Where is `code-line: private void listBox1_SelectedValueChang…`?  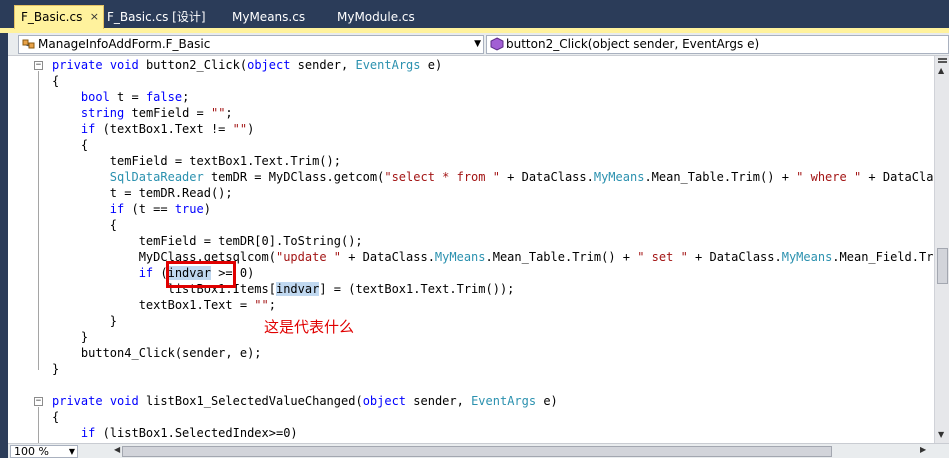 code-line: private void listBox1_SelectedValueChang… is located at coordinates (305, 401).